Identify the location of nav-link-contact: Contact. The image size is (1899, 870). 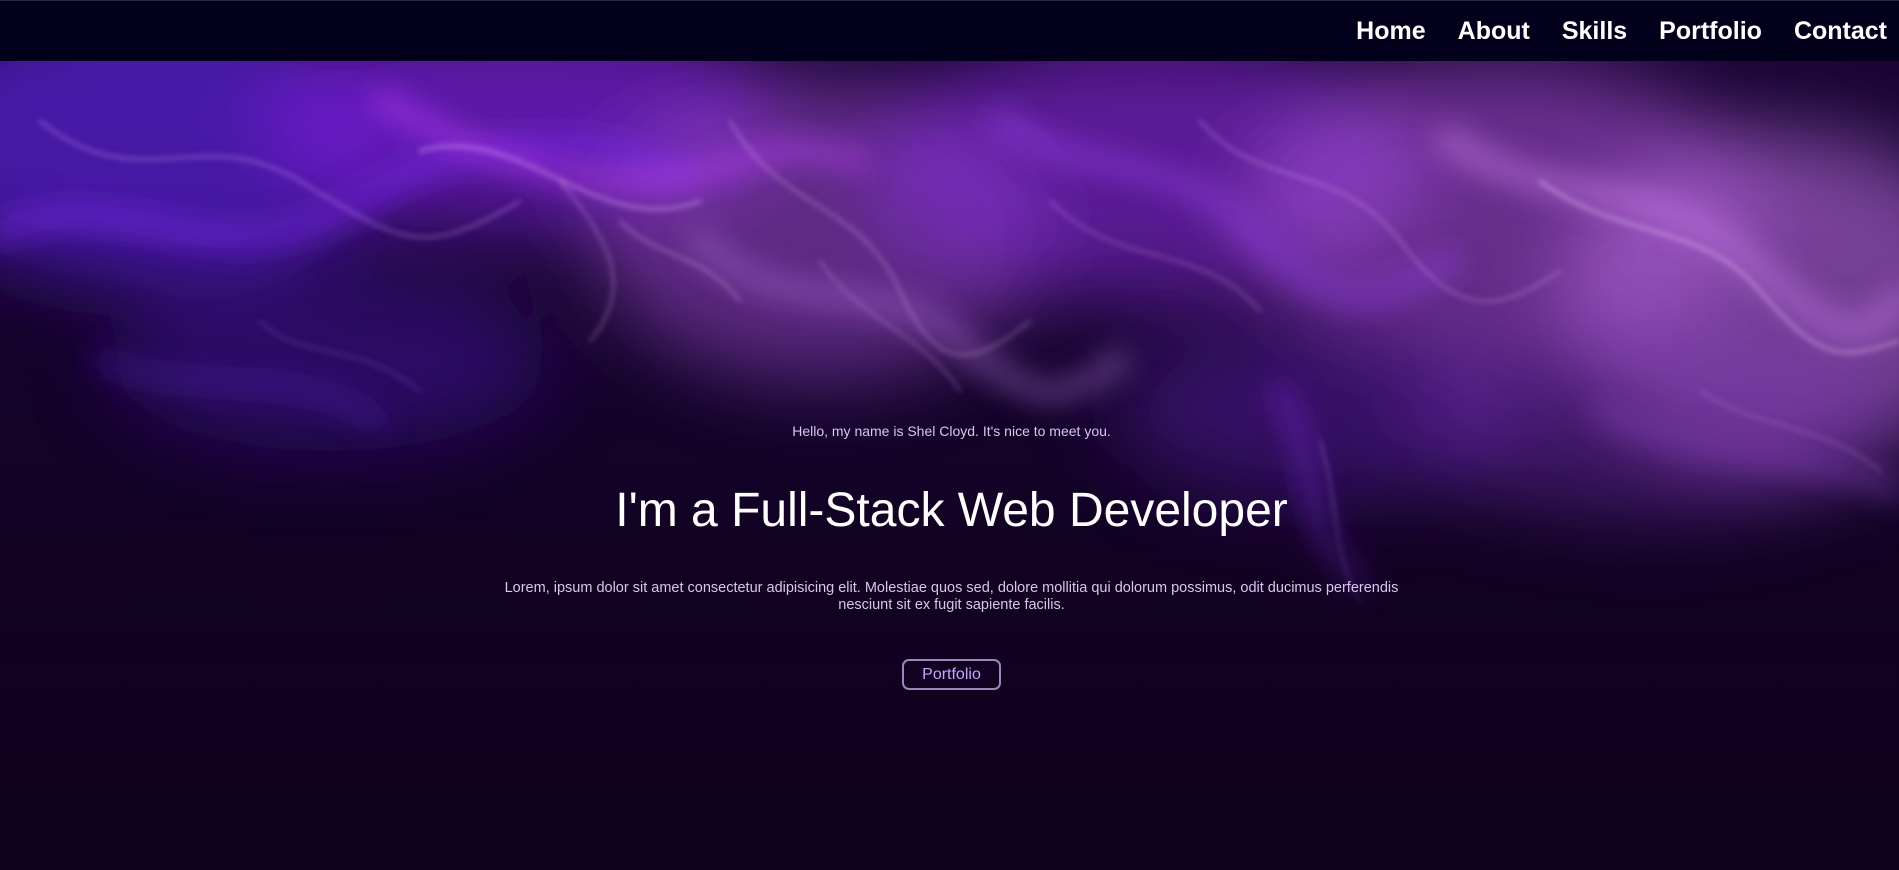
(1840, 31).